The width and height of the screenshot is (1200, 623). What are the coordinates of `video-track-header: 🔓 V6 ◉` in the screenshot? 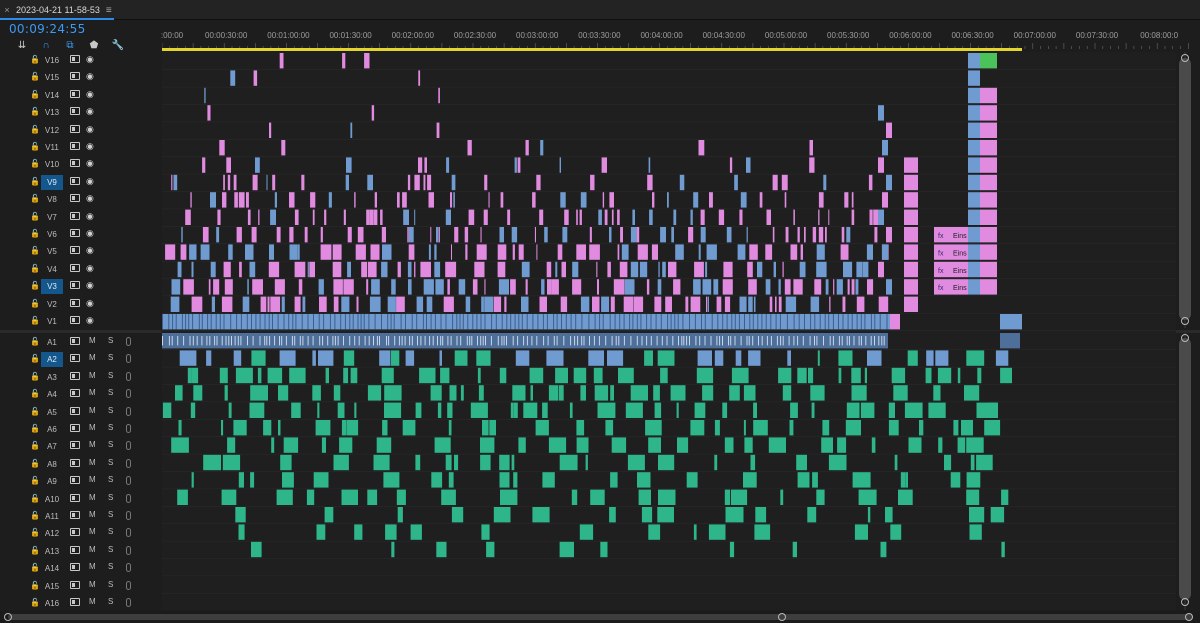 It's located at (81, 234).